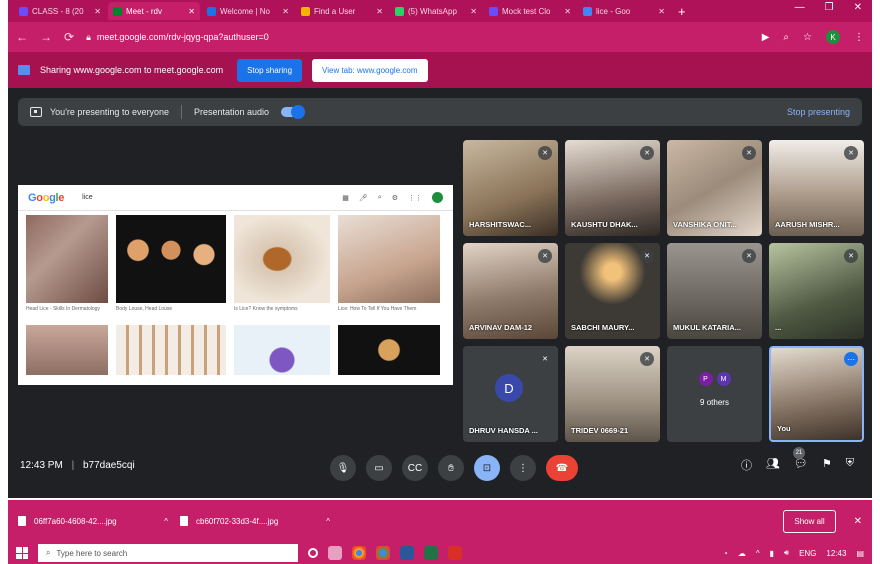 The image size is (880, 564). Describe the element at coordinates (786, 553) in the screenshot. I see `volume-icon: 🔊︎` at that location.